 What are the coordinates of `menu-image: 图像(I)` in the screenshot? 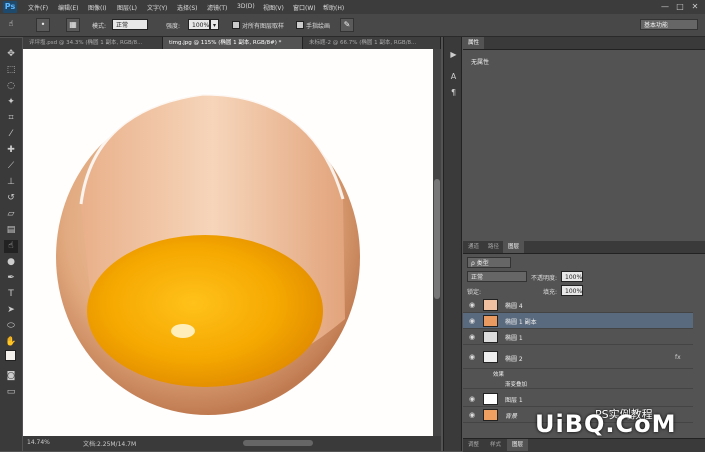 It's located at (97, 7).